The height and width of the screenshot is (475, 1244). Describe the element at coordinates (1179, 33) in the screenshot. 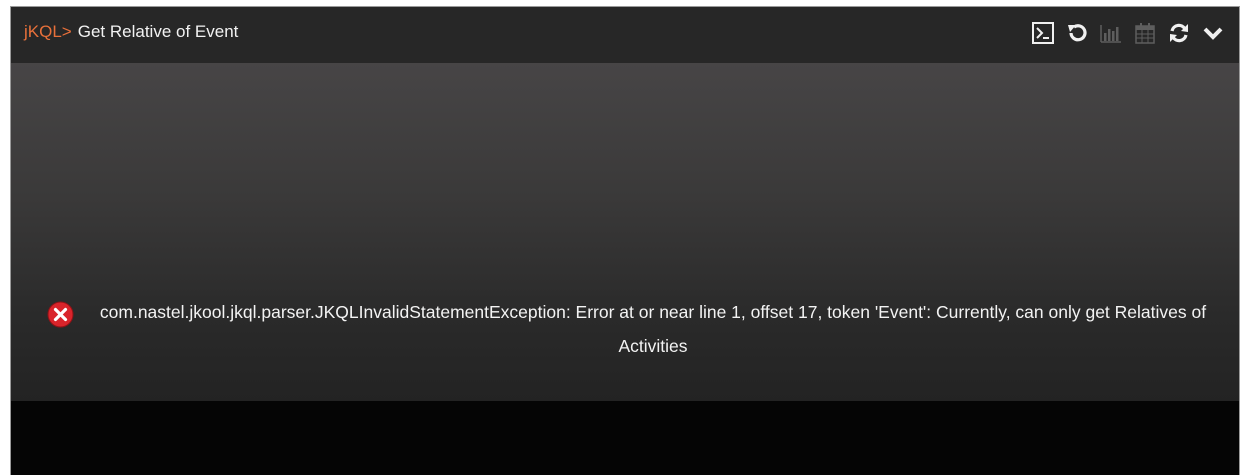

I see `refresh-icon` at that location.